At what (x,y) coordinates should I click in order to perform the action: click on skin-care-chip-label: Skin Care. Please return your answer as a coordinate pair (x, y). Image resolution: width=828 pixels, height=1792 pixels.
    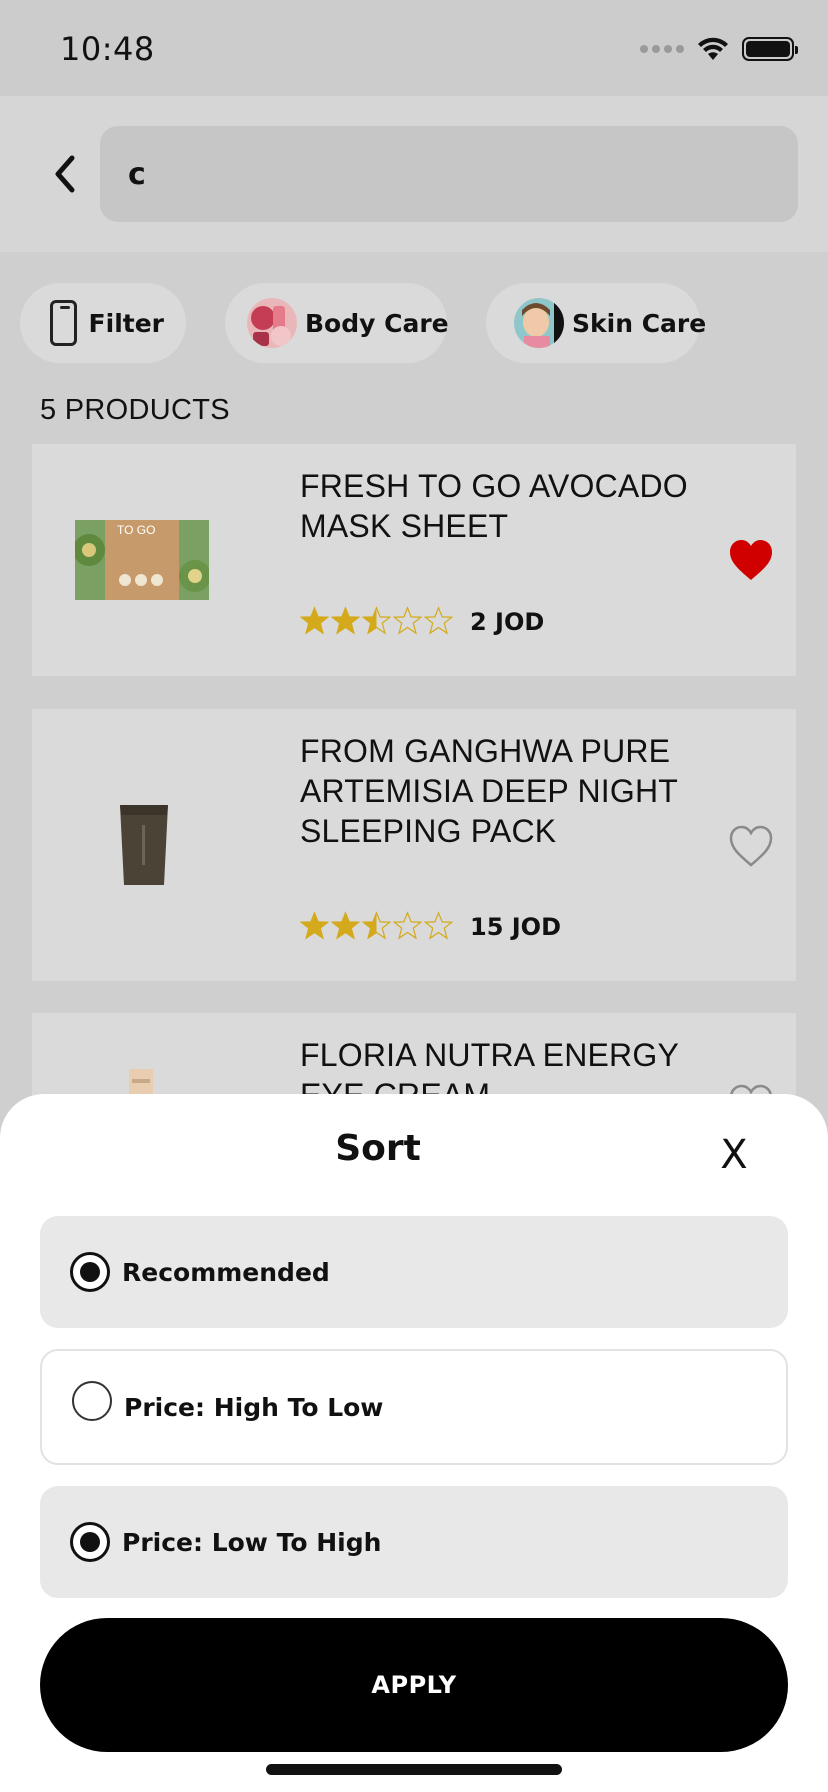
    Looking at the image, I should click on (639, 323).